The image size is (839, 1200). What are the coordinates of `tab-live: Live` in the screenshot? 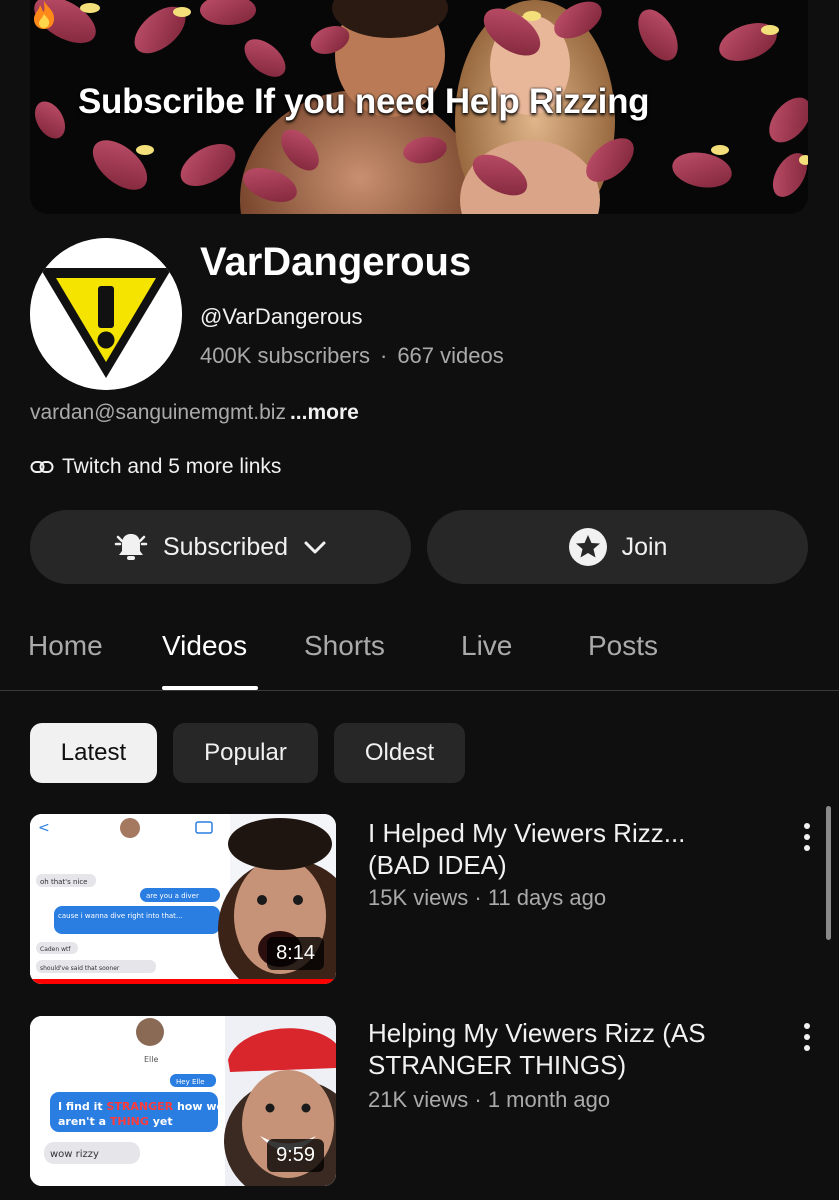 It's located at (486, 646).